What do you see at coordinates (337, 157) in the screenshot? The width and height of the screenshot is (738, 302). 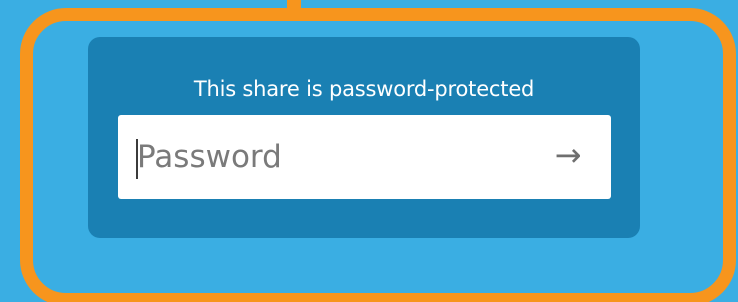 I see `password-input` at bounding box center [337, 157].